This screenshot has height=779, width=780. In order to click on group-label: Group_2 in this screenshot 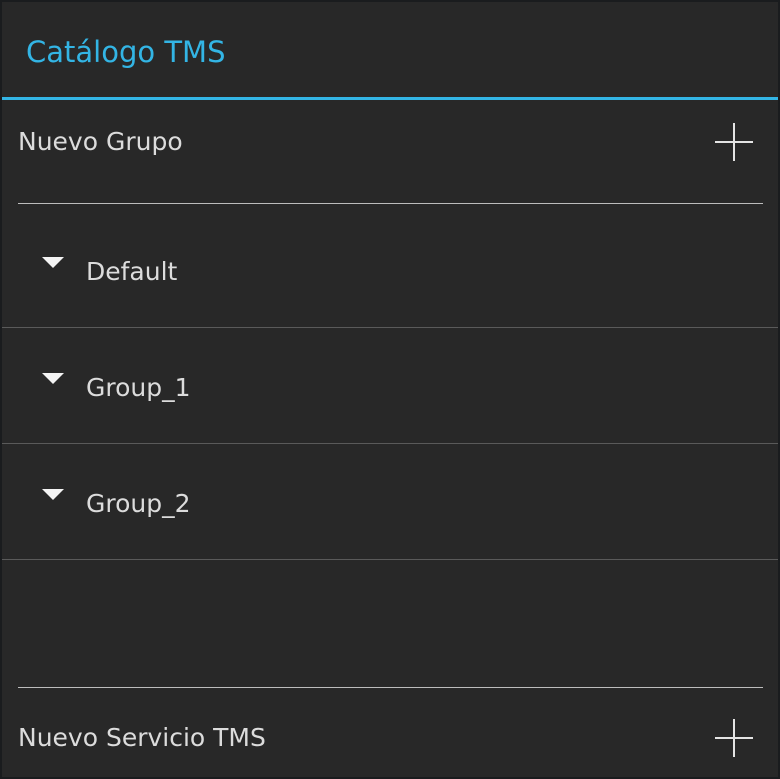, I will do `click(138, 503)`.